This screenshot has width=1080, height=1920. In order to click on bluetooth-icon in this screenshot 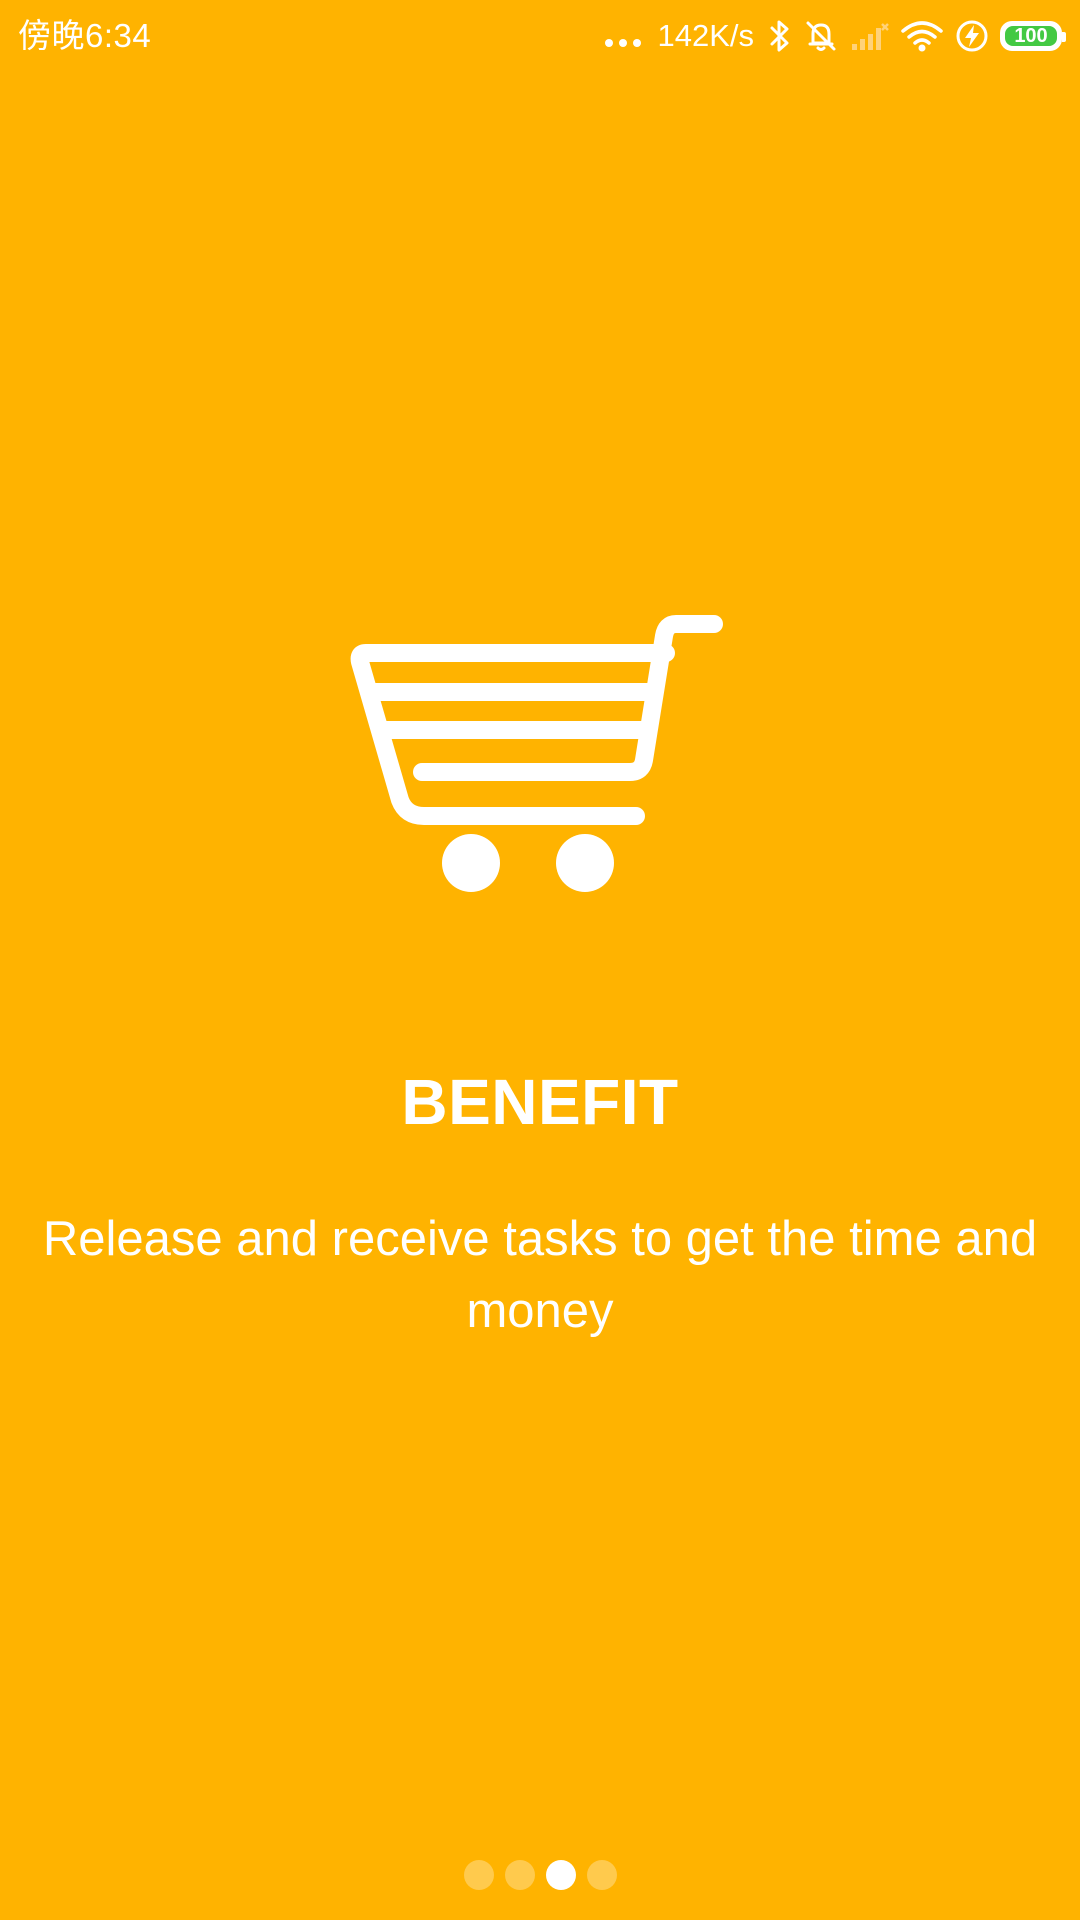, I will do `click(779, 36)`.